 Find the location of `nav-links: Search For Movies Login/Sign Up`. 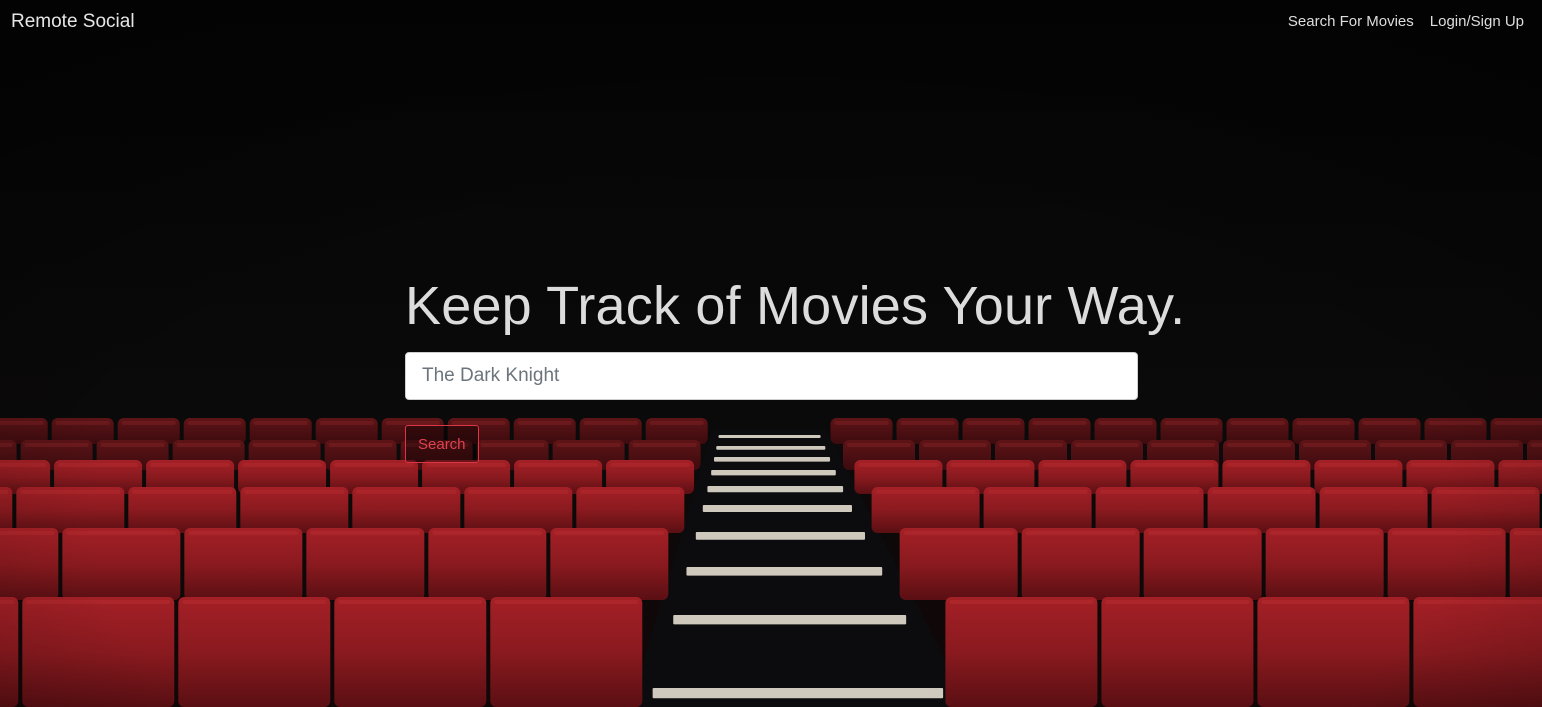

nav-links: Search For Movies Login/Sign Up is located at coordinates (1406, 21).